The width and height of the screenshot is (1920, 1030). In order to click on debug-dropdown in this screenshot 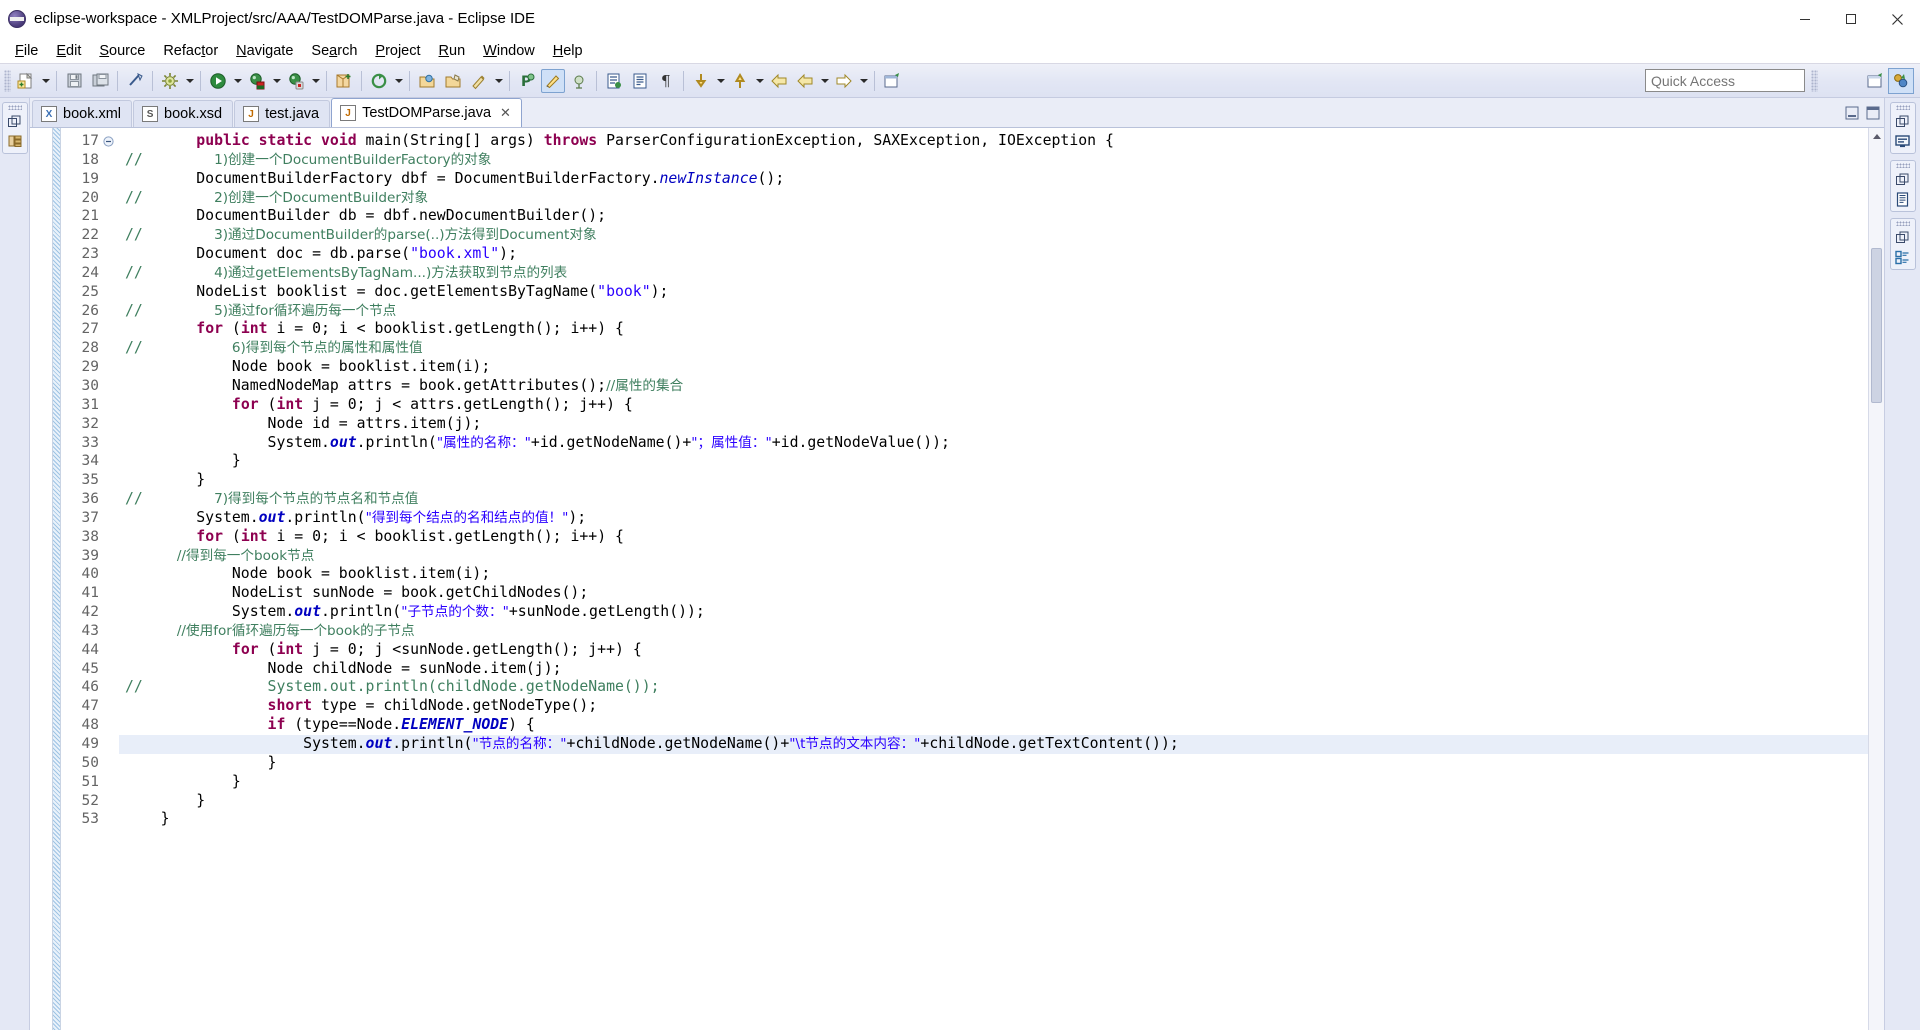, I will do `click(276, 81)`.